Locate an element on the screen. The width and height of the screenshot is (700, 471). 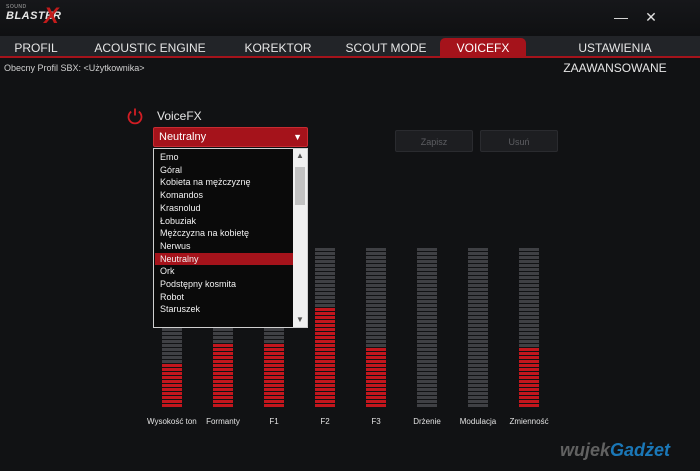
chevron-down-icon: ▼ is located at coordinates (297, 137).